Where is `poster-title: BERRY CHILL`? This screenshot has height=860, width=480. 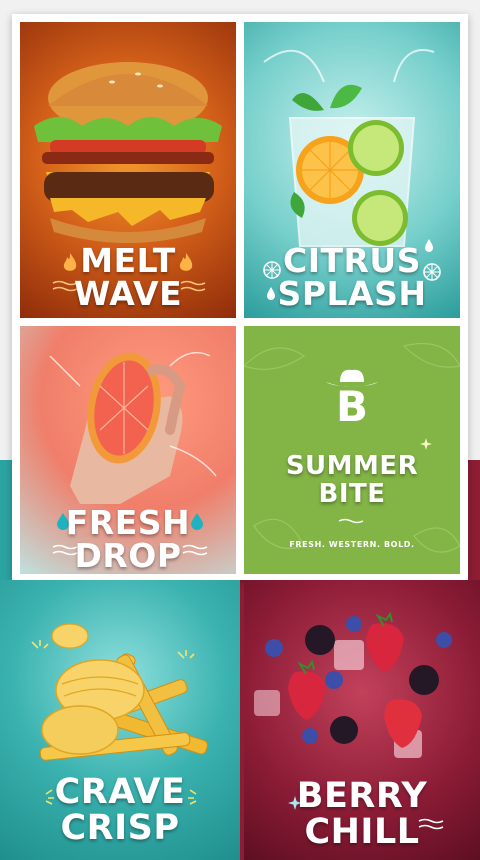
poster-title: BERRY CHILL is located at coordinates (362, 814).